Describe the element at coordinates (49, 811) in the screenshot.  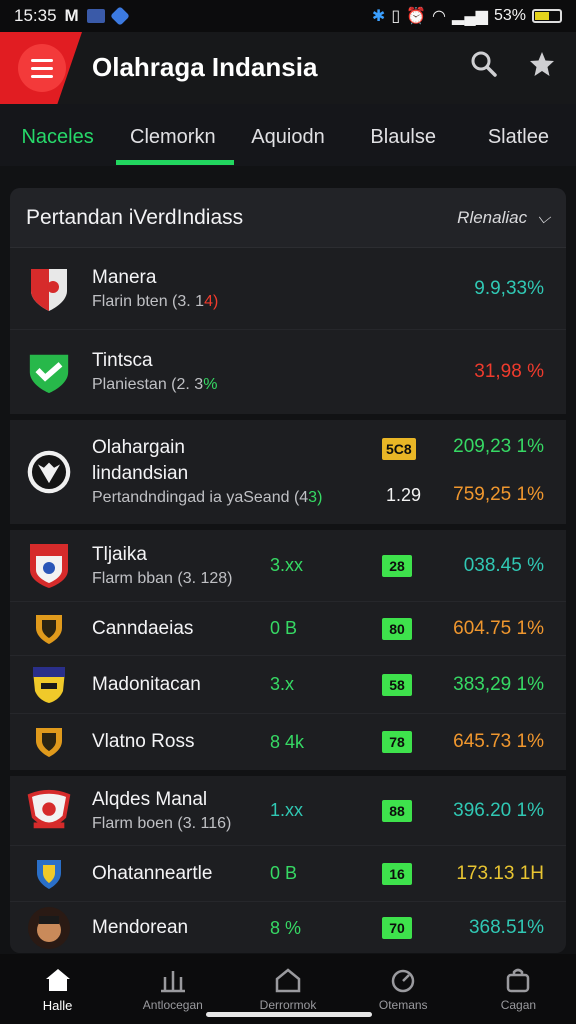
I see `team-logo-crest-red-icon` at that location.